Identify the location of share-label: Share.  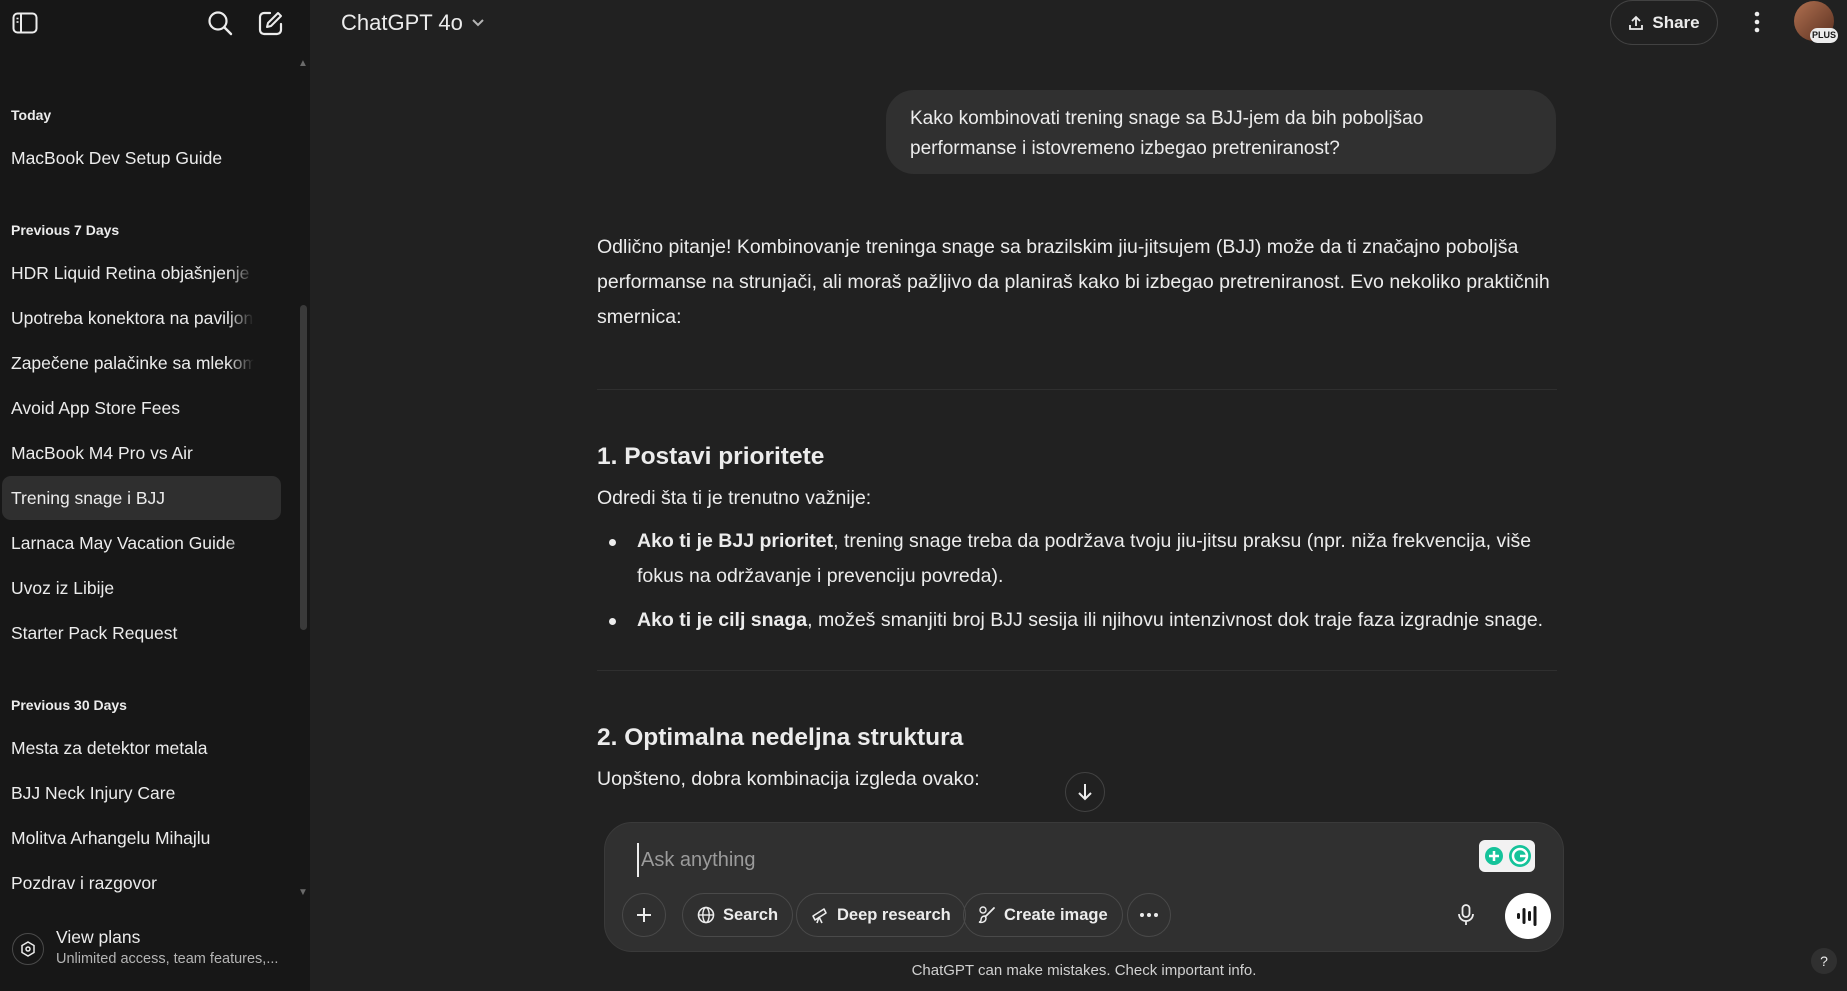
(1676, 22).